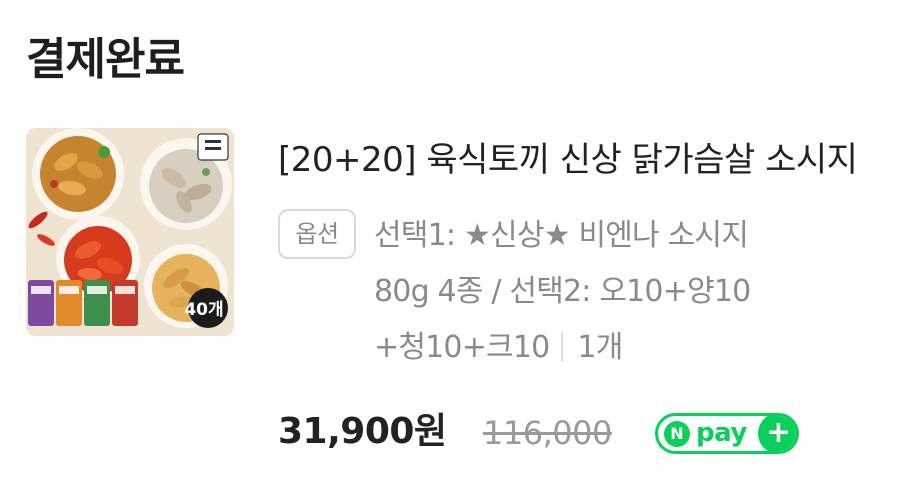 The width and height of the screenshot is (905, 498). I want to click on original-price: 116,000, so click(547, 433).